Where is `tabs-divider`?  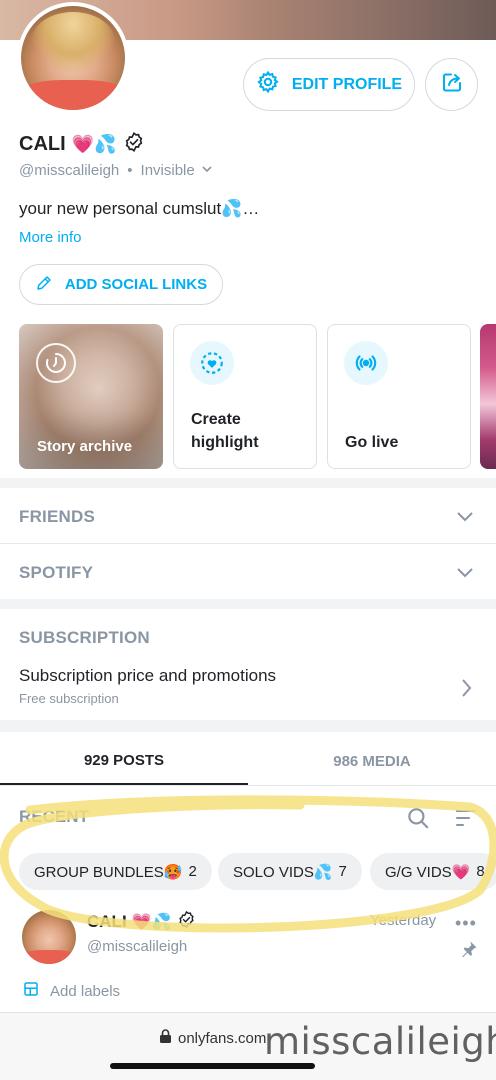 tabs-divider is located at coordinates (248, 785).